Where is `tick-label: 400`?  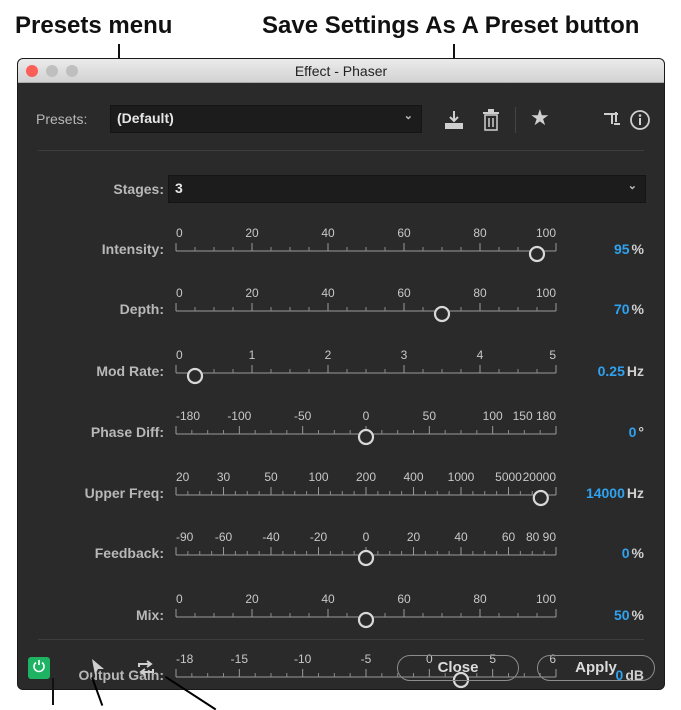
tick-label: 400 is located at coordinates (413, 477).